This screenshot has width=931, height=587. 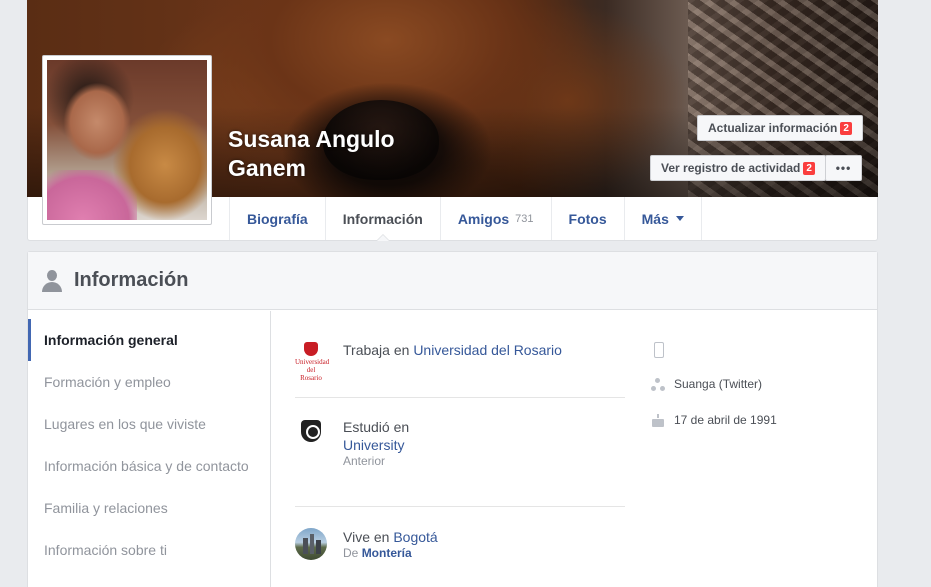 I want to click on profile-picture, so click(x=127, y=140).